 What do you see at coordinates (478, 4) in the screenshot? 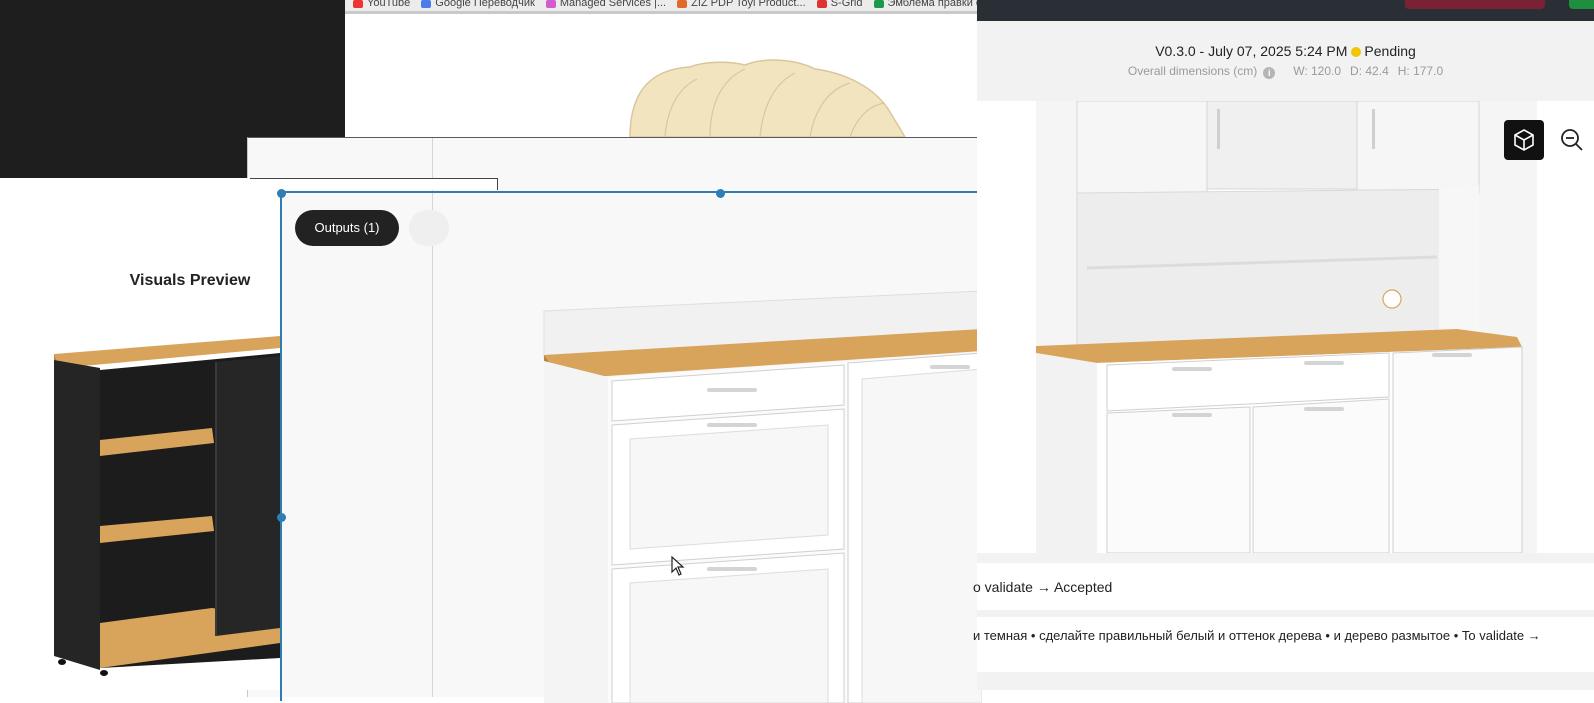
I see `bookmark-item: Google Переводчик` at bounding box center [478, 4].